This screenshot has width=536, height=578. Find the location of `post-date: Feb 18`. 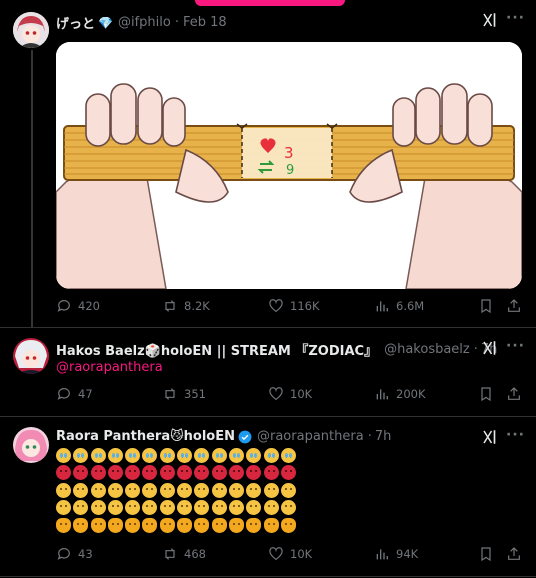

post-date: Feb 18 is located at coordinates (205, 22).